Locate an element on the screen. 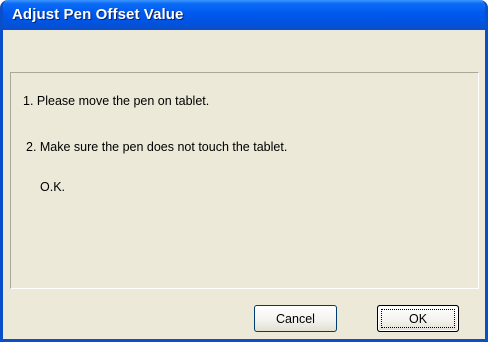 This screenshot has width=488, height=342. status-text: O.K. is located at coordinates (53, 187).